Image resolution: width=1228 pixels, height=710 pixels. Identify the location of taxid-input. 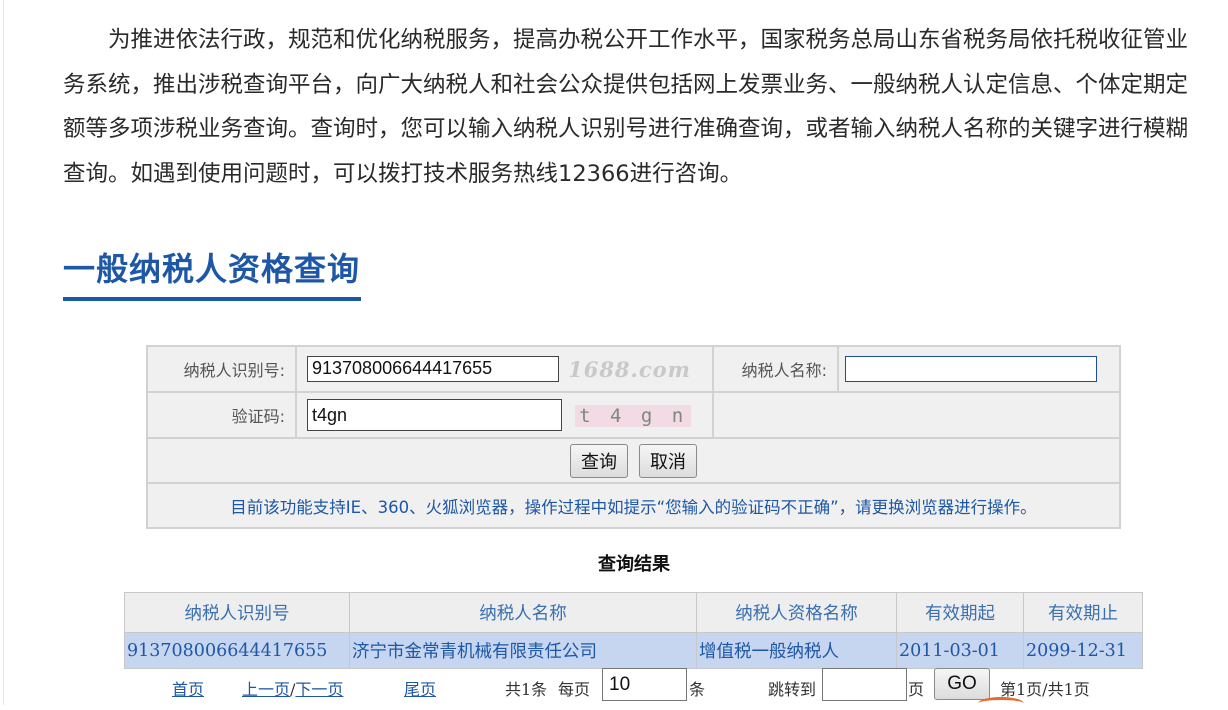
(433, 368).